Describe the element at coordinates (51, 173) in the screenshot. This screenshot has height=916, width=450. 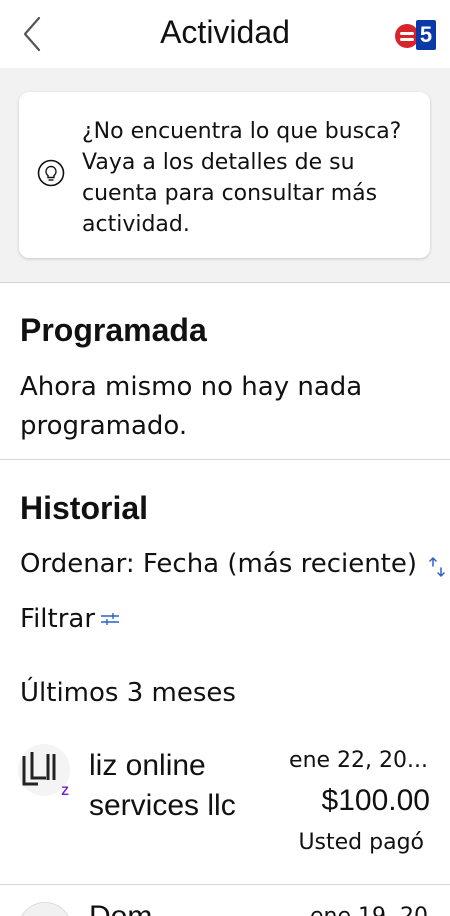
I see `lightbulb-icon` at that location.